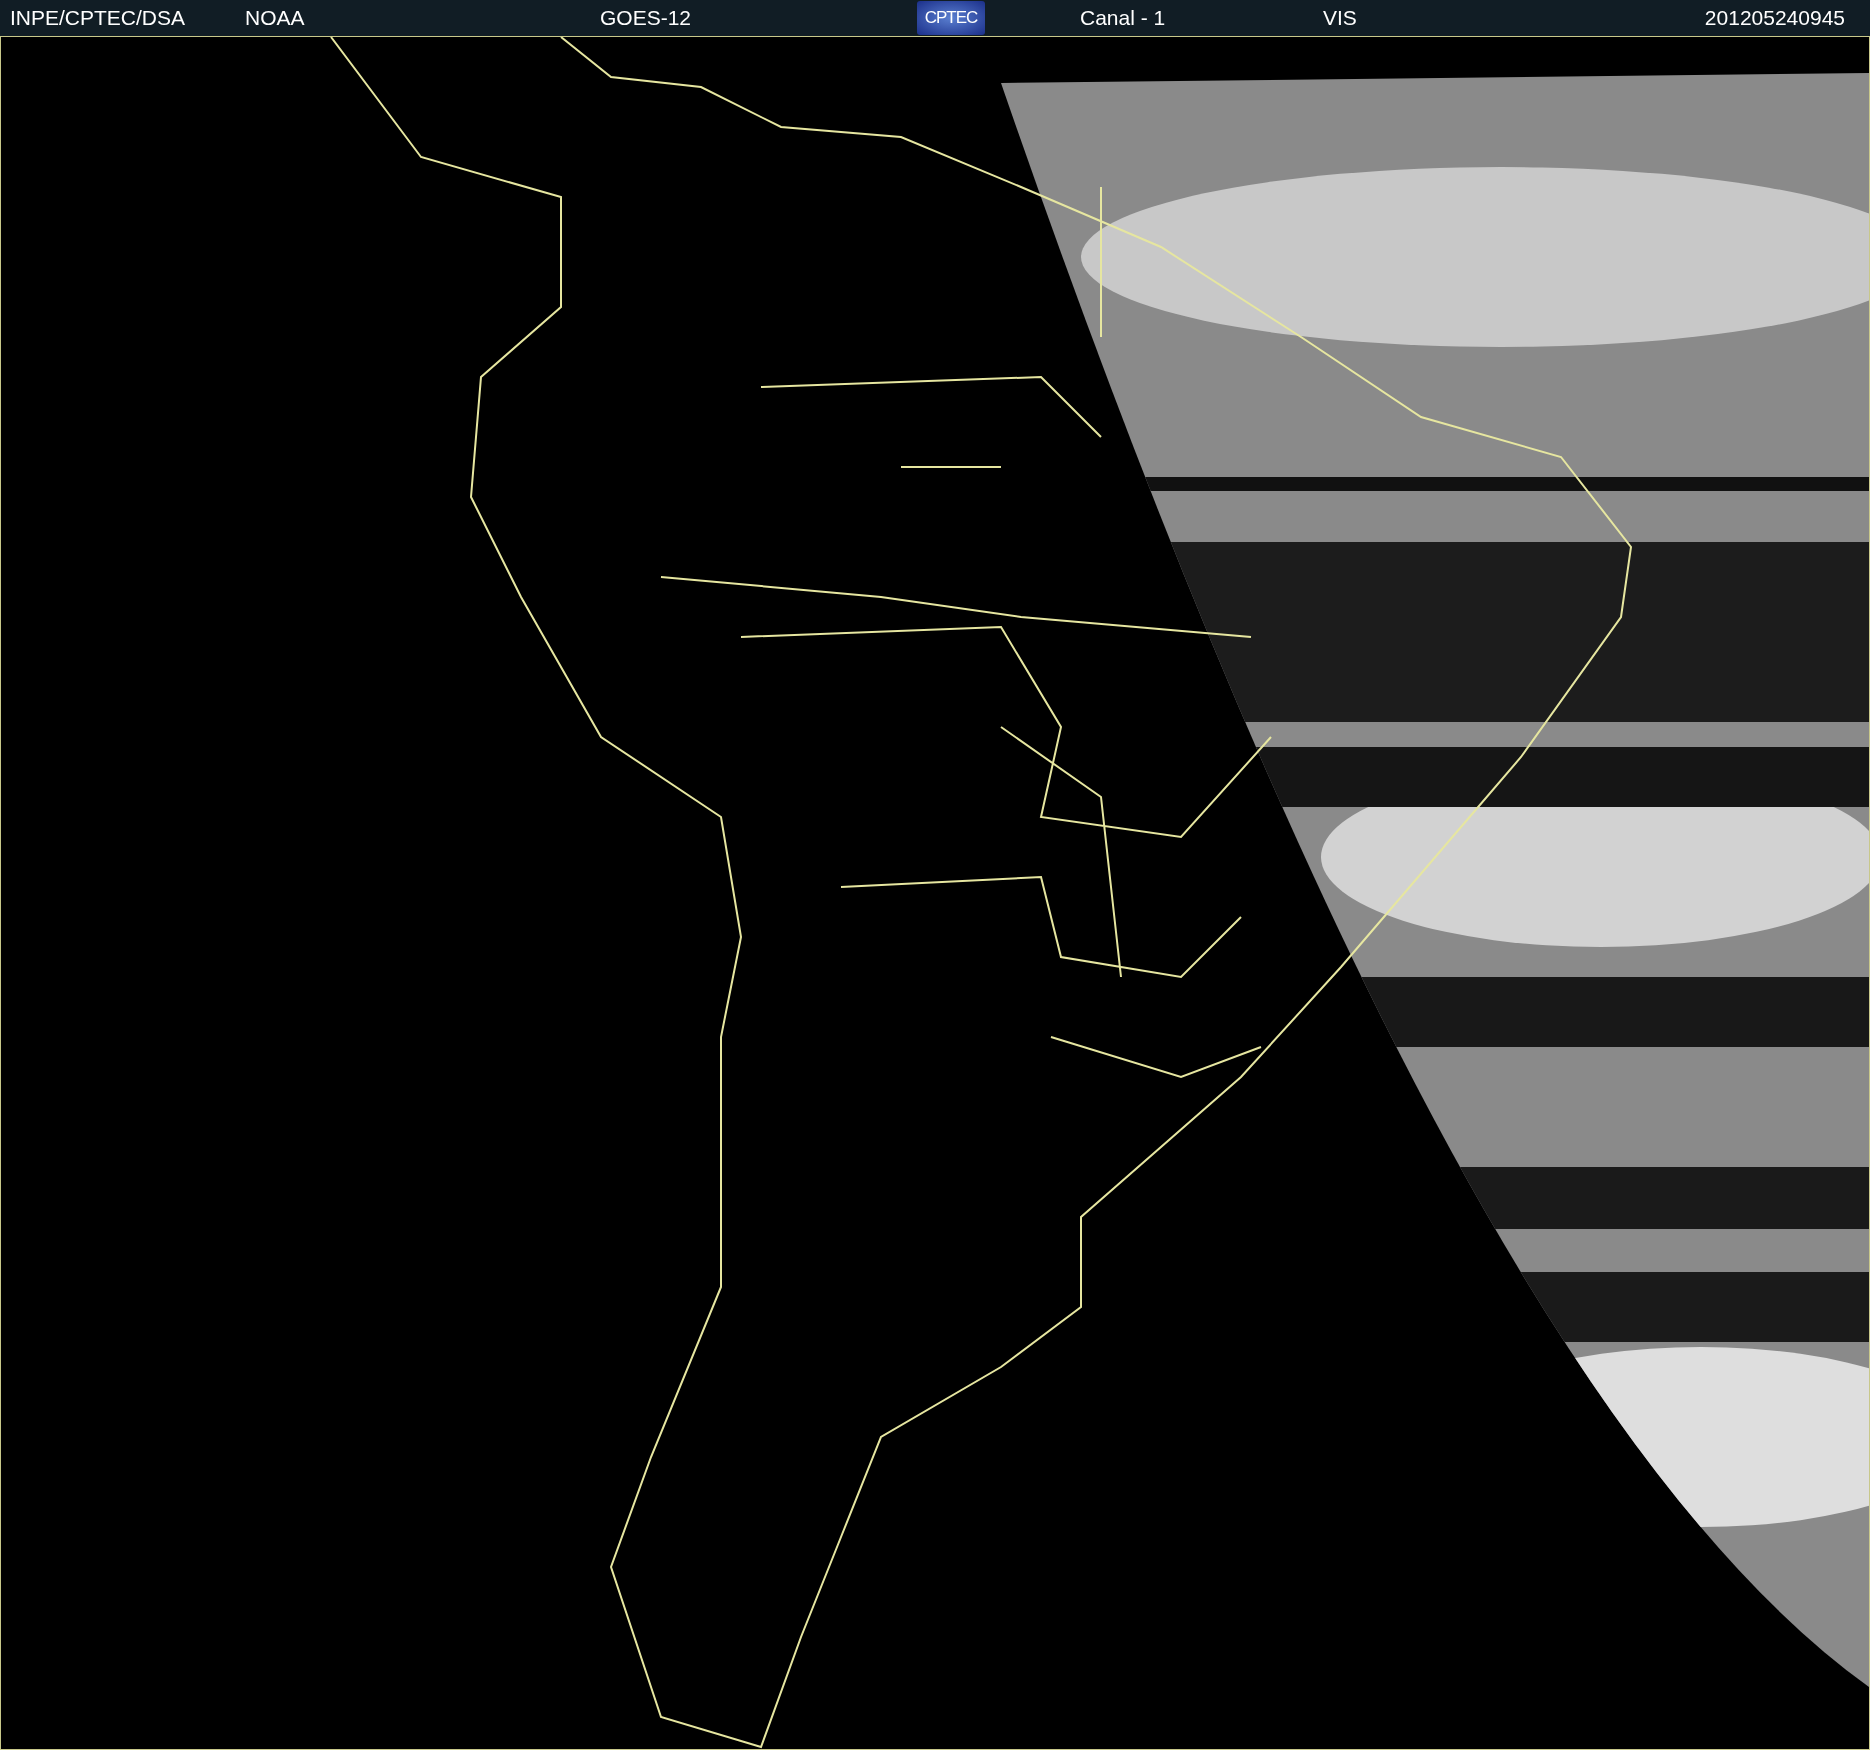 The height and width of the screenshot is (1750, 1870). I want to click on header-label: GOES-12, so click(646, 18).